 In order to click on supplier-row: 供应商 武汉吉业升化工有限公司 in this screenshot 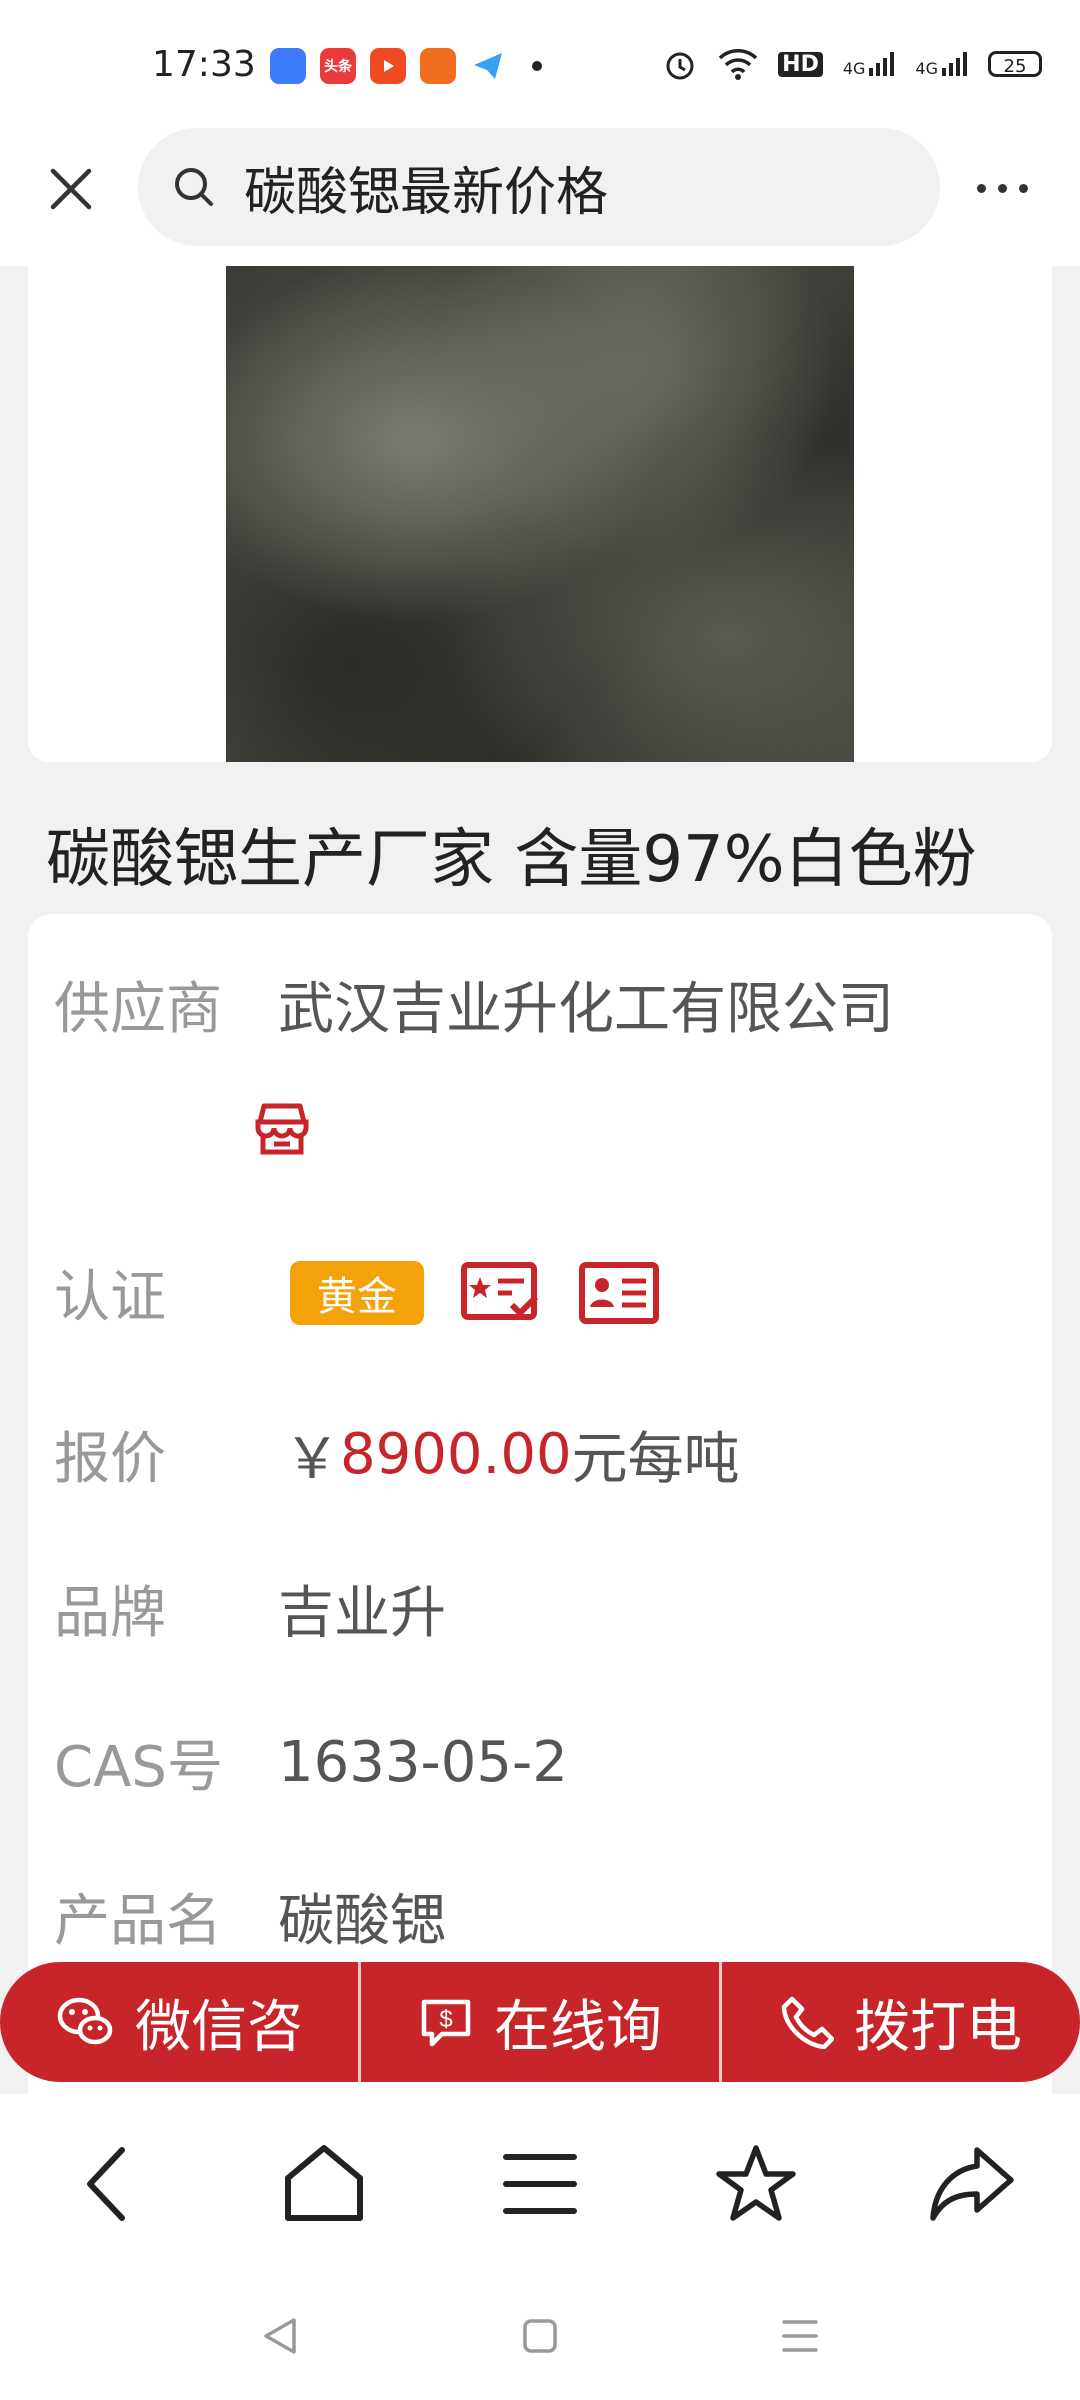, I will do `click(474, 1004)`.